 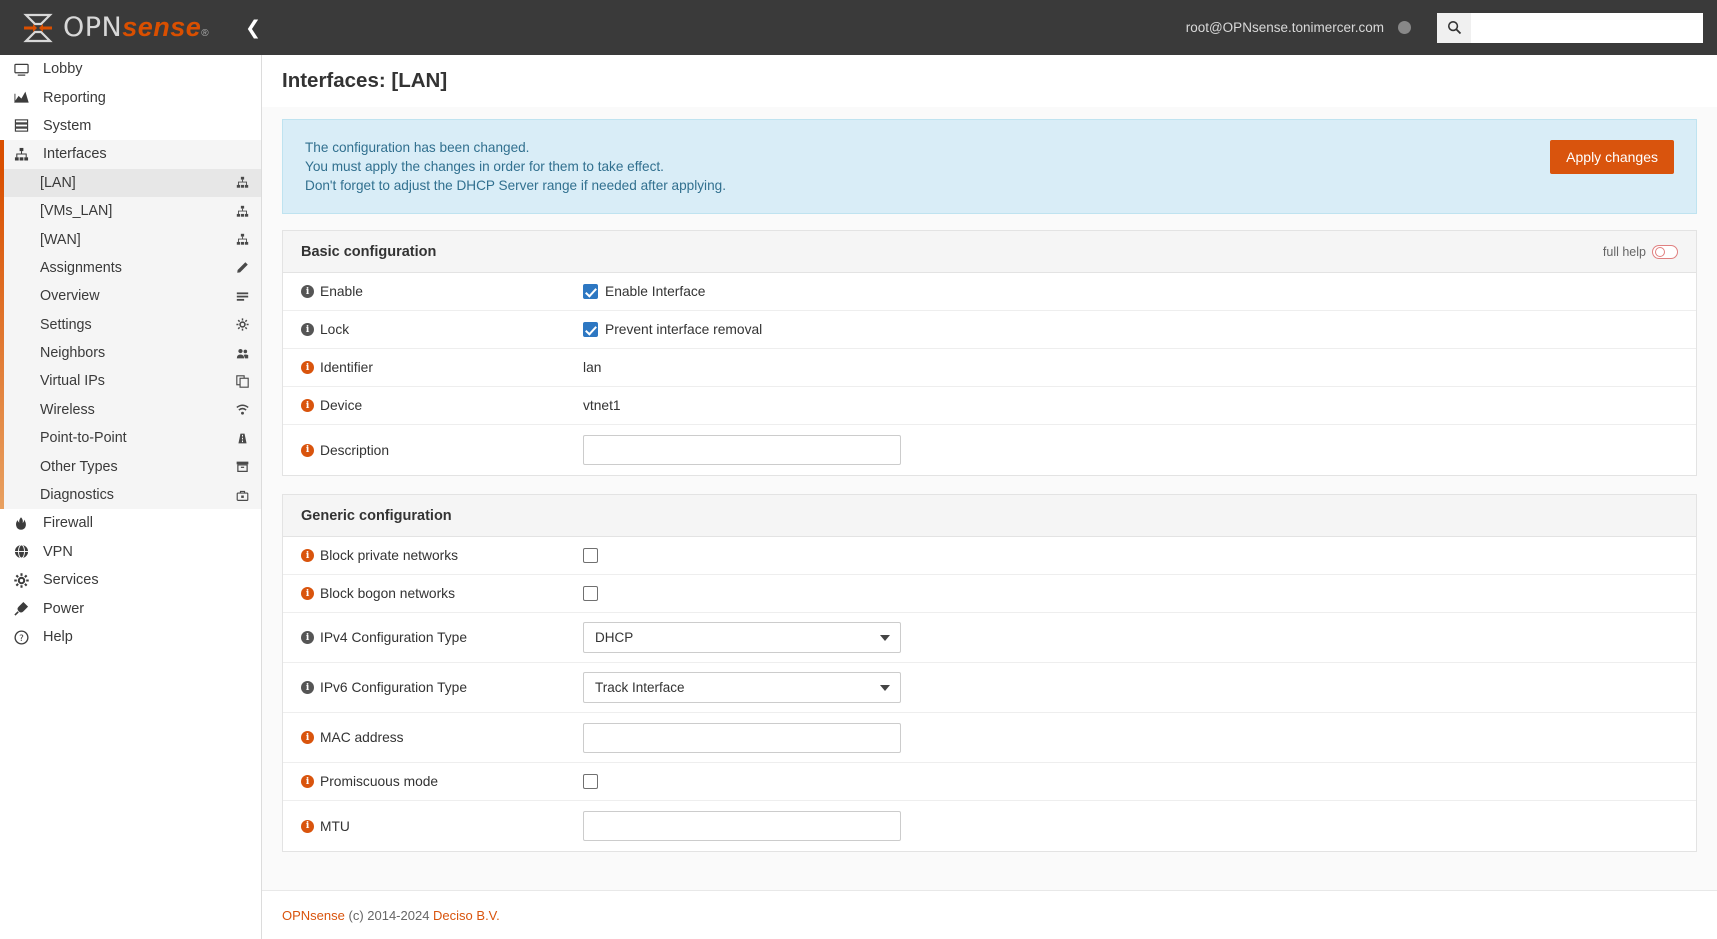 What do you see at coordinates (684, 329) in the screenshot?
I see `checkbox-label: Prevent interface removal` at bounding box center [684, 329].